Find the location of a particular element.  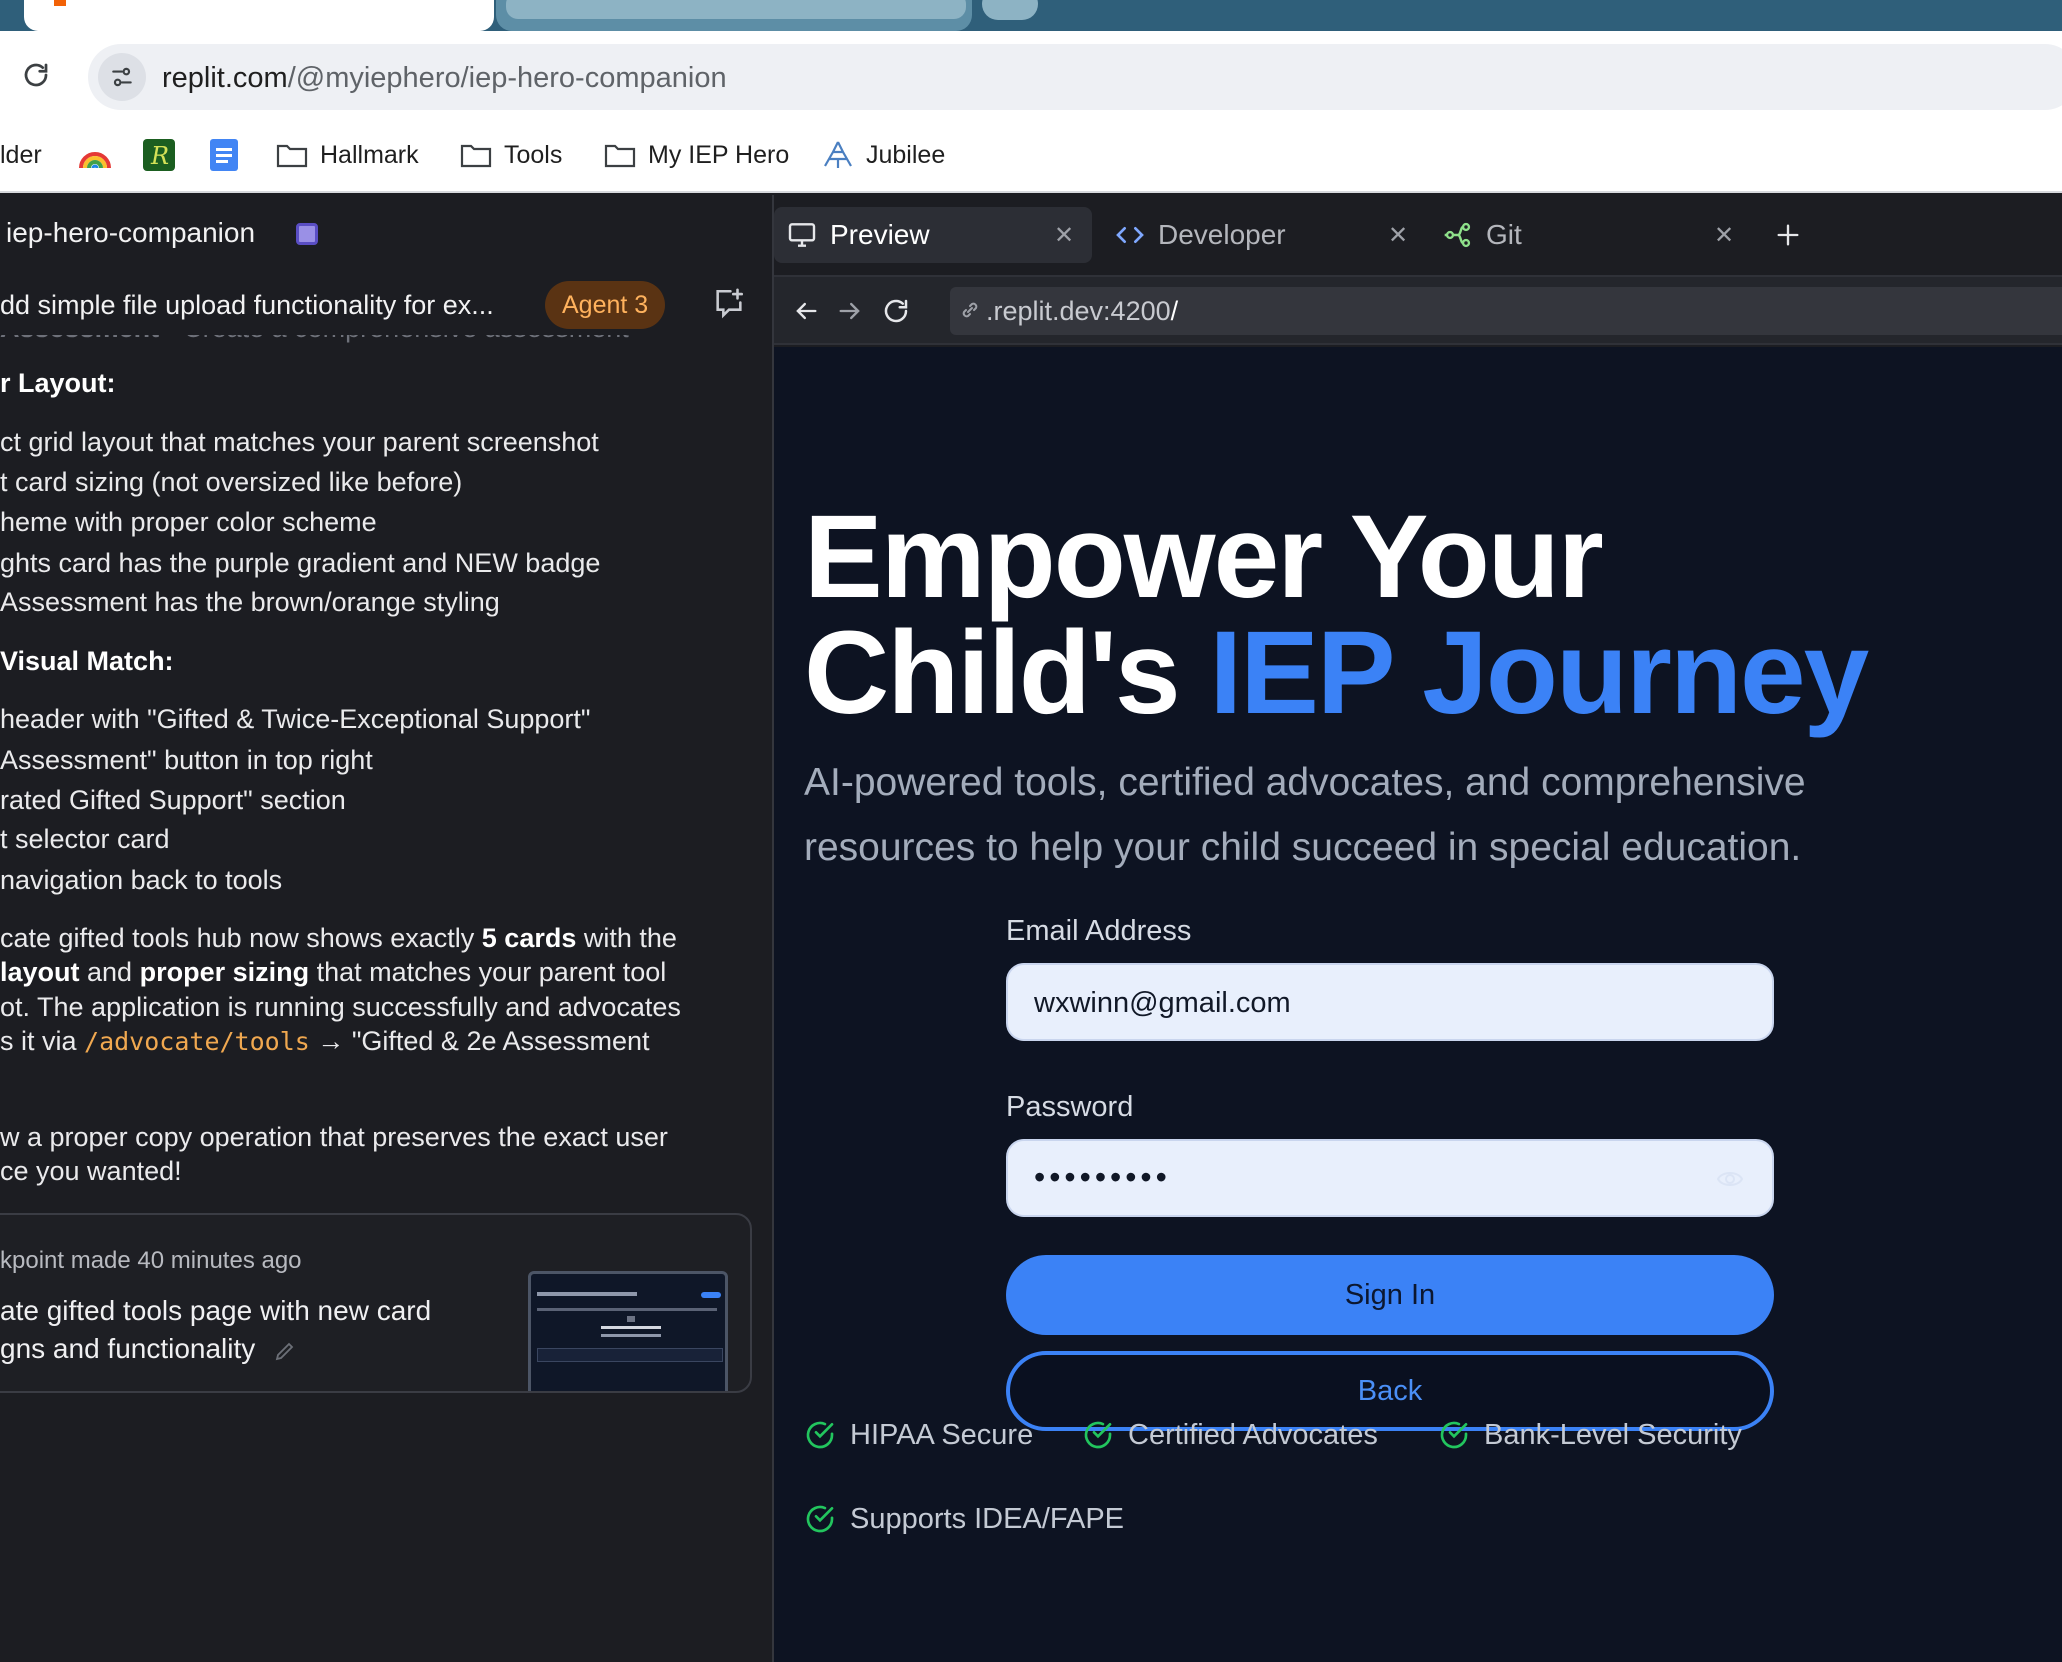

summary-bold: layout is located at coordinates (40, 972).